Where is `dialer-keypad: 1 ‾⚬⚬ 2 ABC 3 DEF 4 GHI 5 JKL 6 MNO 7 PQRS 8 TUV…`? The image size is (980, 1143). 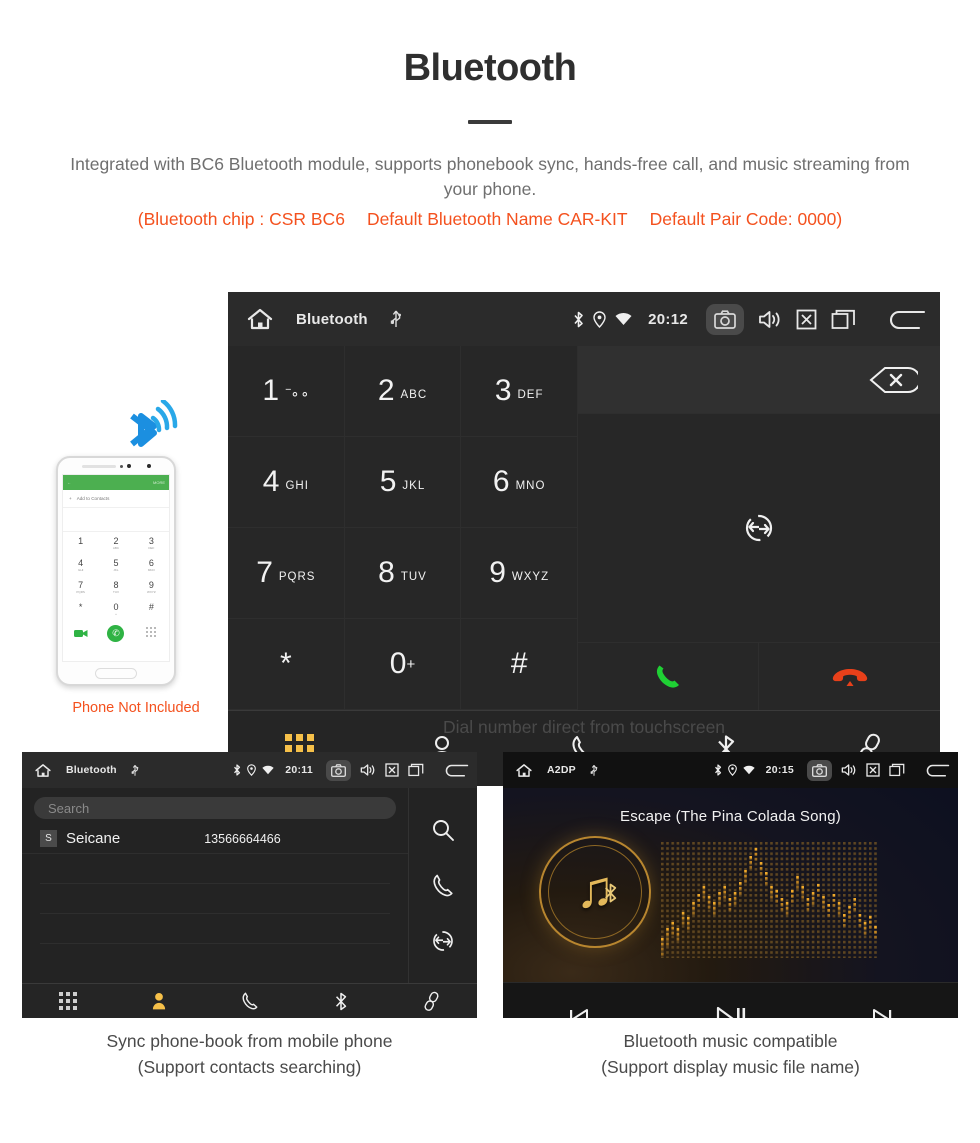
dialer-keypad: 1 ‾⚬⚬ 2 ABC 3 DEF 4 GHI 5 JKL 6 MNO 7 PQRS 8 TUV… is located at coordinates (403, 528).